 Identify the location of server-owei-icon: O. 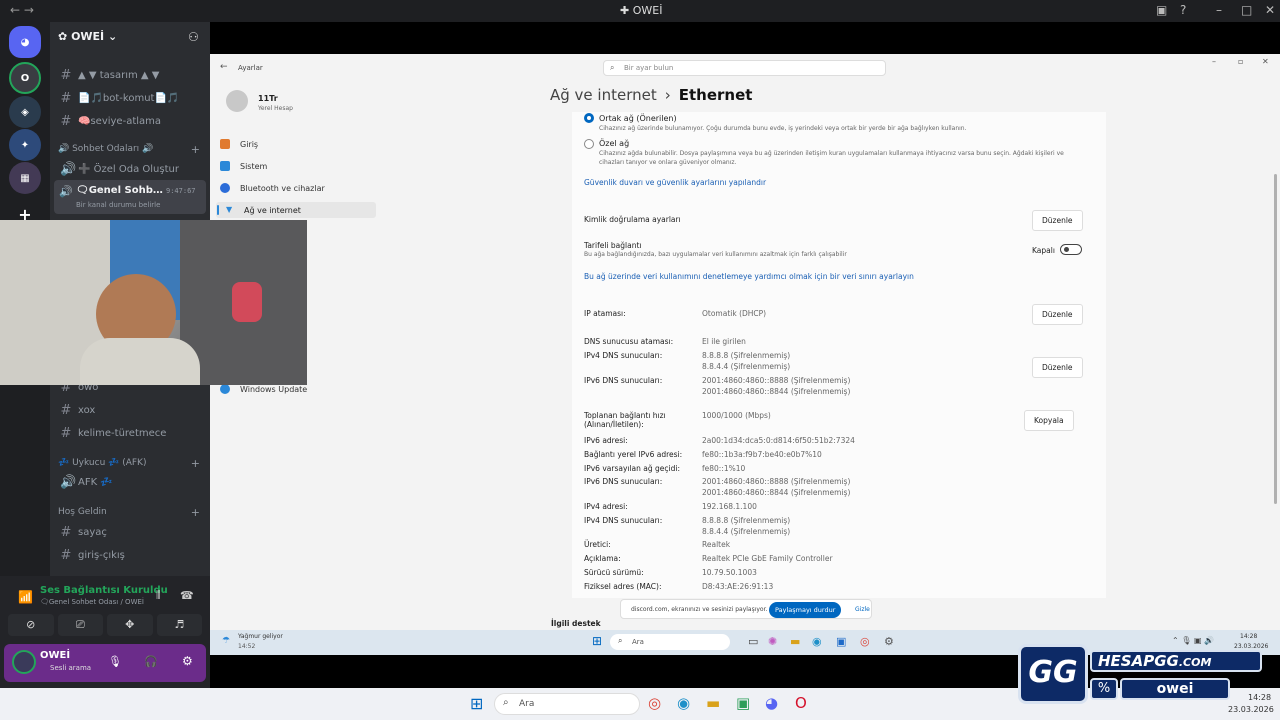
(25, 78).